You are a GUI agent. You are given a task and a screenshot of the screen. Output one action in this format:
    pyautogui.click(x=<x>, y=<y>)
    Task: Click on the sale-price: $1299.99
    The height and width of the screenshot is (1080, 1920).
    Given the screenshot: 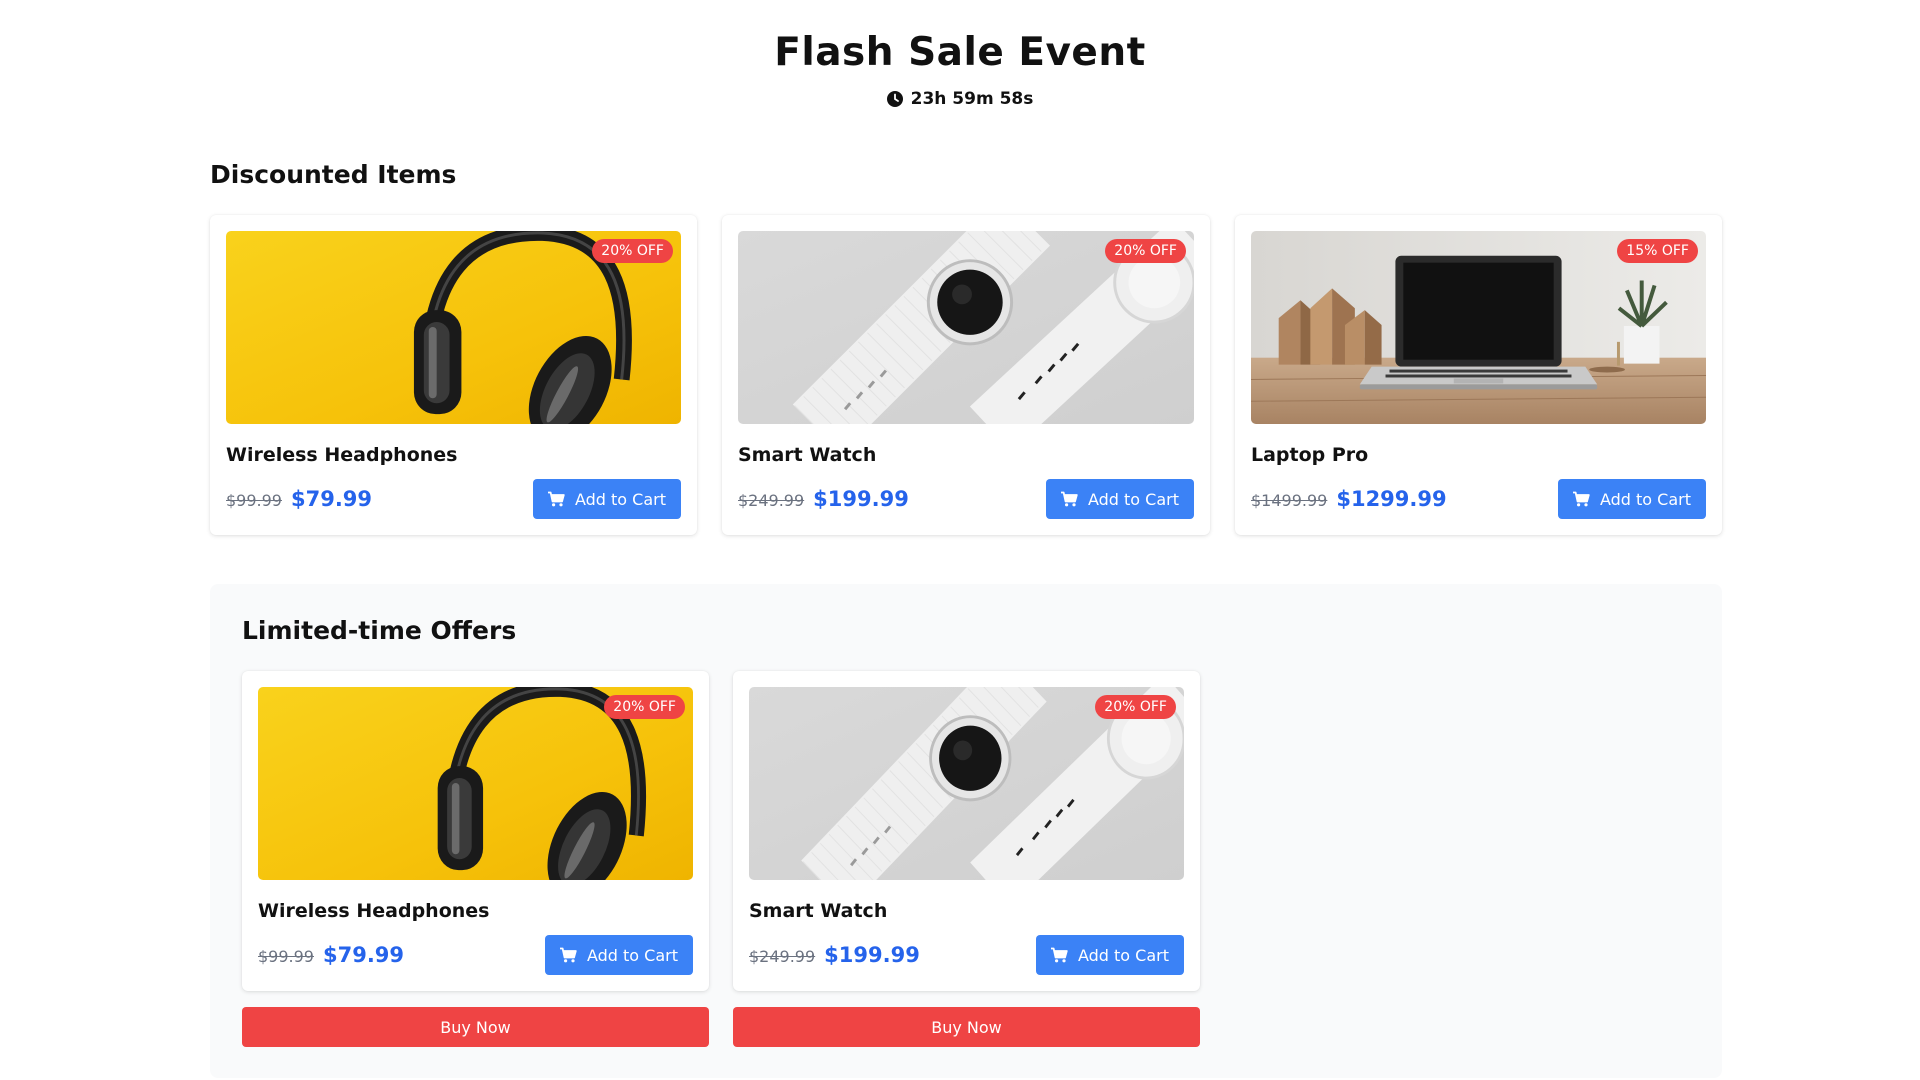 What is the action you would take?
    pyautogui.click(x=1391, y=499)
    